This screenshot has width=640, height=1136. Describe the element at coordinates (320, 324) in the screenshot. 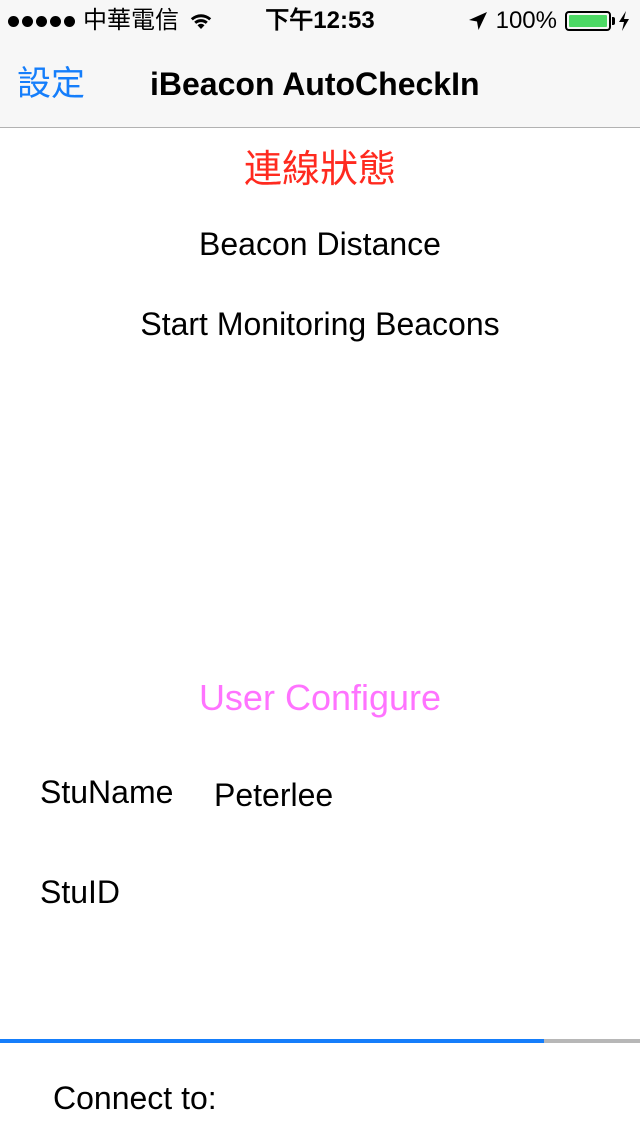

I see `start-monitoring-button: Start Monitoring Beacons` at that location.